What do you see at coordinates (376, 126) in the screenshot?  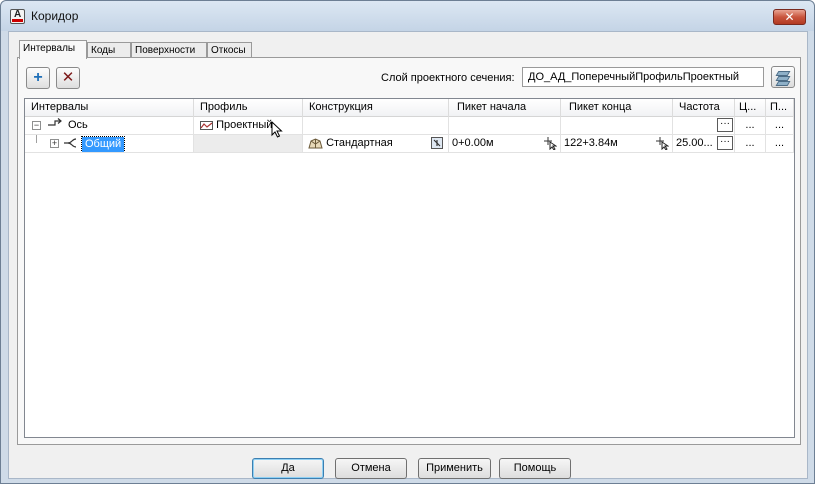 I see `assembly-cell` at bounding box center [376, 126].